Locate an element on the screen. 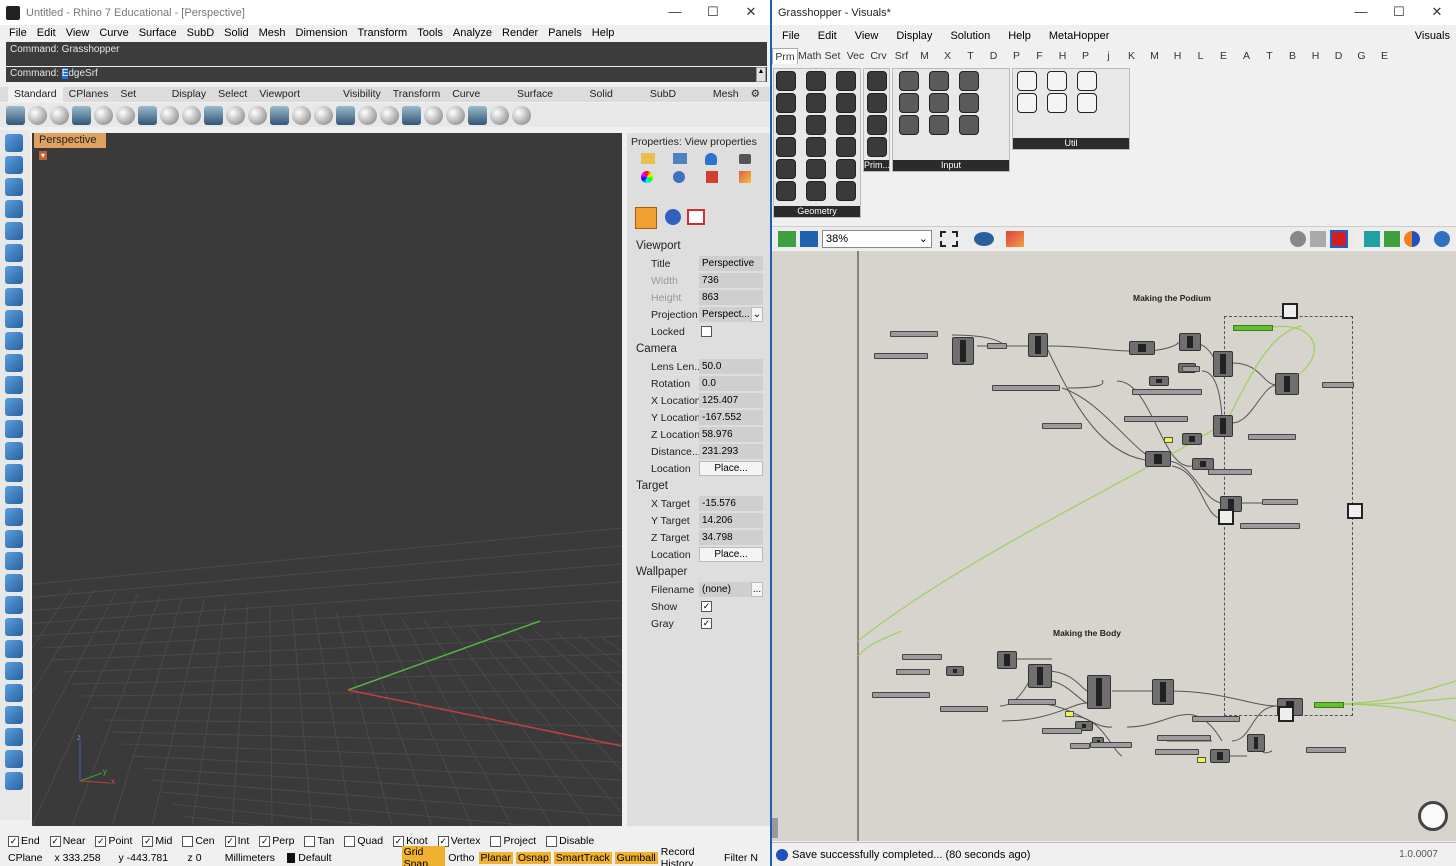 The height and width of the screenshot is (866, 1456). menu-item: Help is located at coordinates (603, 33).